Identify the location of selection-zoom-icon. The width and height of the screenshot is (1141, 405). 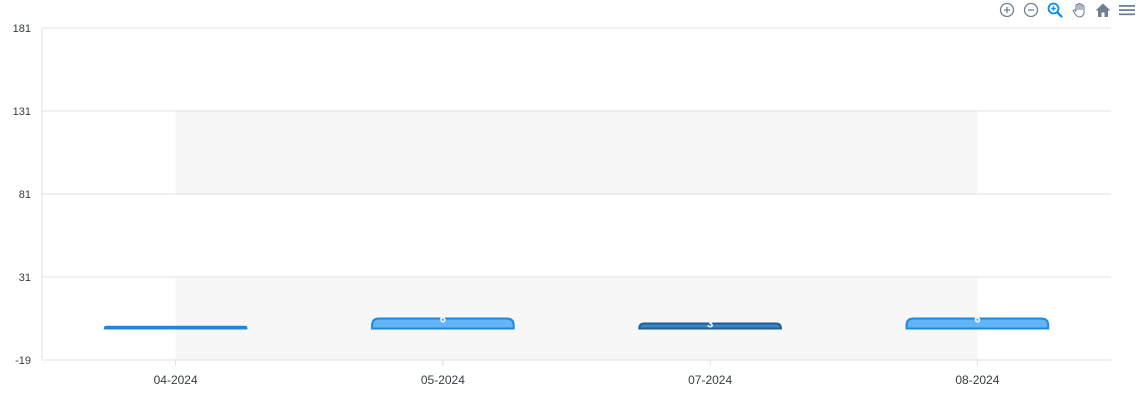
(1055, 10).